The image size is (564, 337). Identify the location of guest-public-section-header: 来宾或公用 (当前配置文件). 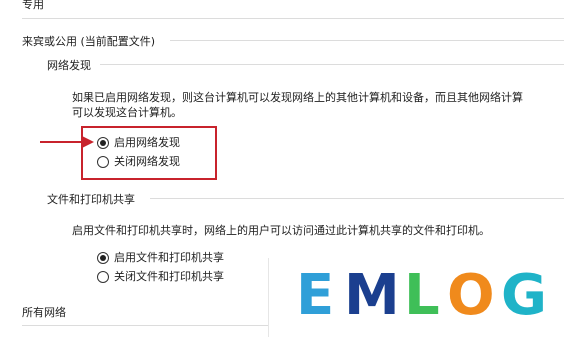
(88, 41).